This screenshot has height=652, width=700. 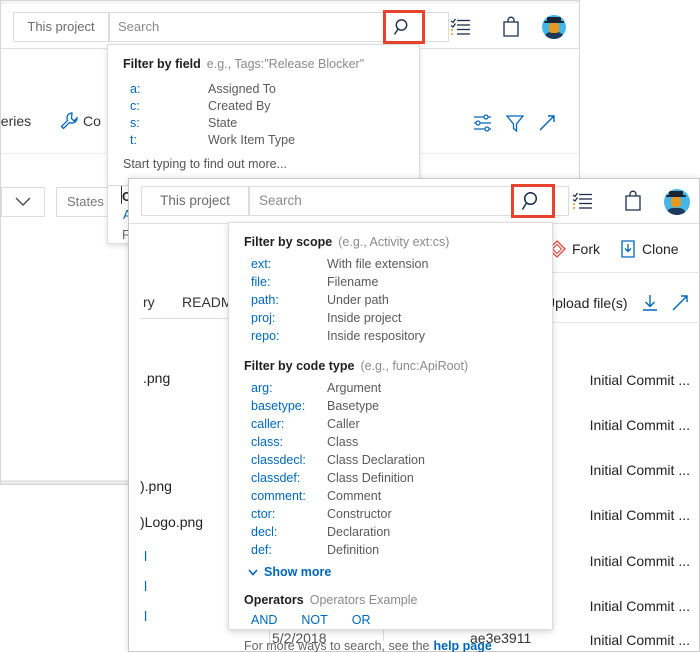 I want to click on help-page-link: help page, so click(x=463, y=645).